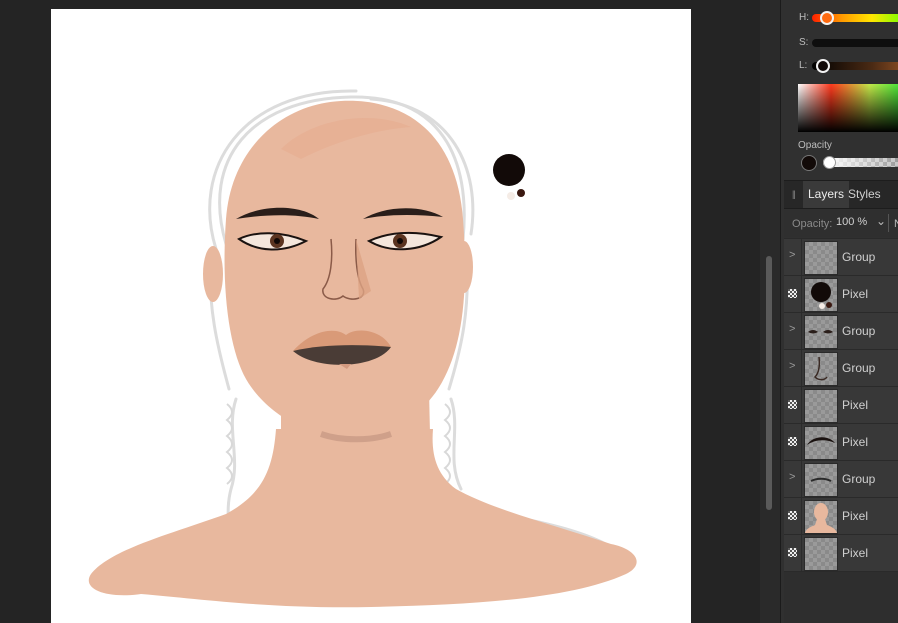 This screenshot has height=623, width=898. What do you see at coordinates (769, 383) in the screenshot?
I see `scrollbar-thumb` at bounding box center [769, 383].